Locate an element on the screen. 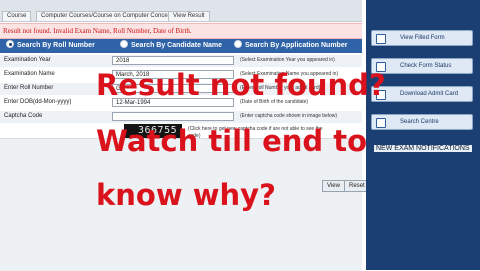  search-by-roll-number-option: Search By Roll Number is located at coordinates (50, 45).